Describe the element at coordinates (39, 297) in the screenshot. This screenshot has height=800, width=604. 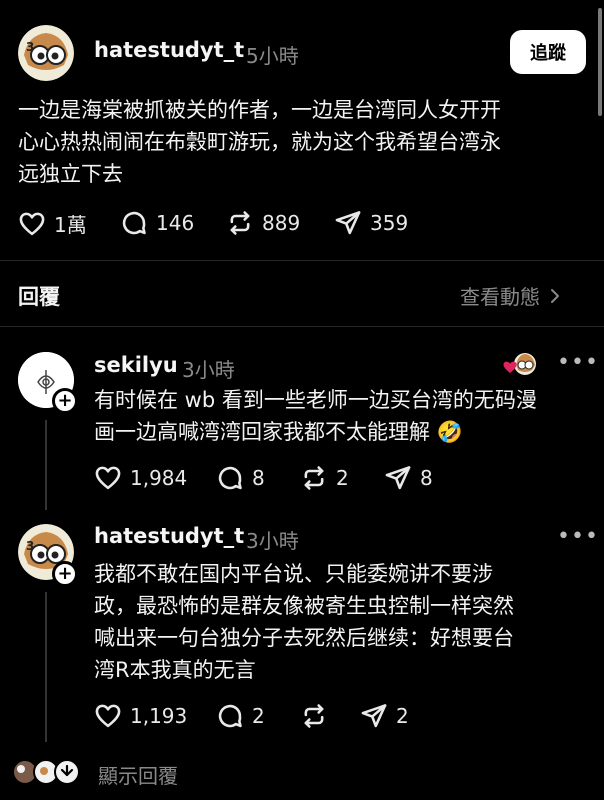
I see `replies-title: 回覆` at that location.